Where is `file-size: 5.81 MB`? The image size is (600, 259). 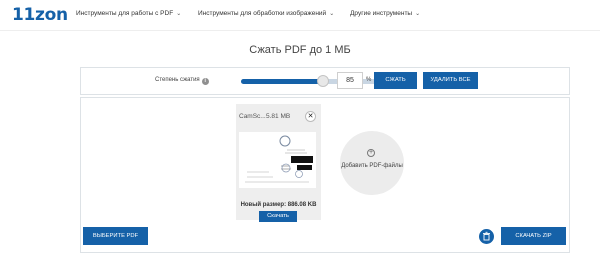
file-size: 5.81 MB is located at coordinates (278, 116).